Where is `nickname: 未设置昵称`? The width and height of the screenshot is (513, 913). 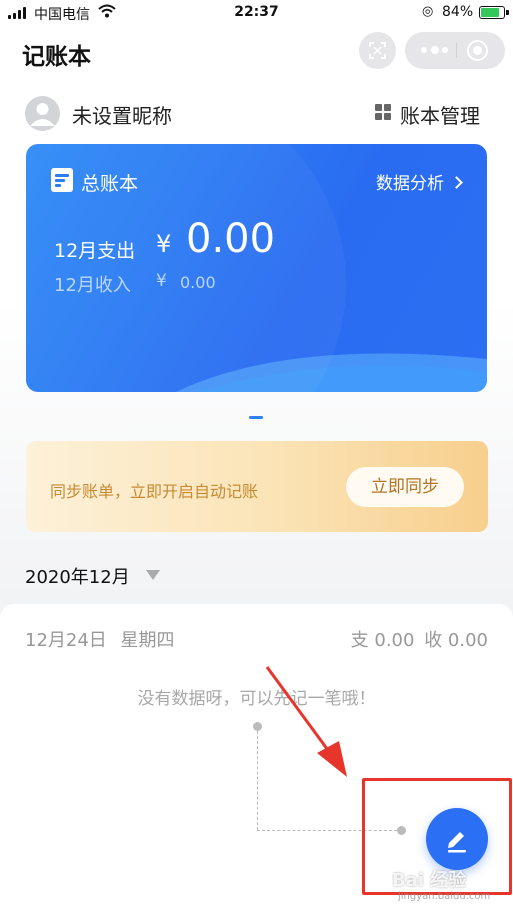
nickname: 未设置昵称 is located at coordinates (122, 114).